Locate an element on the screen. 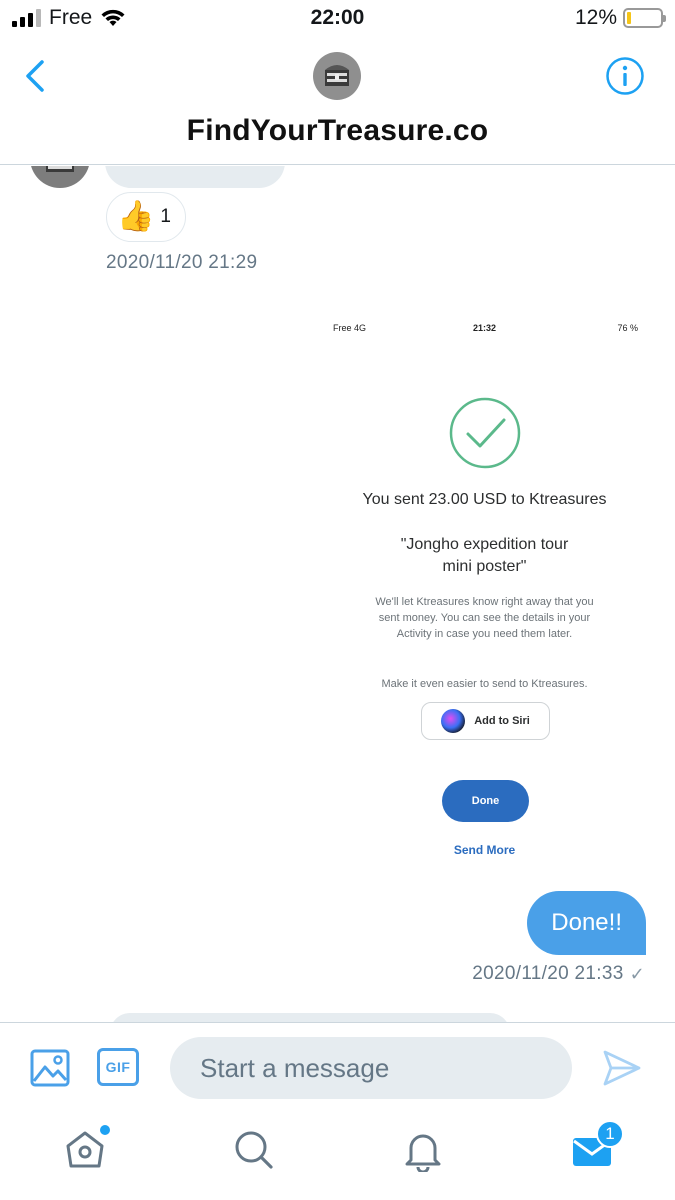 This screenshot has width=675, height=1200. receipt-status-right: 76 % is located at coordinates (627, 328).